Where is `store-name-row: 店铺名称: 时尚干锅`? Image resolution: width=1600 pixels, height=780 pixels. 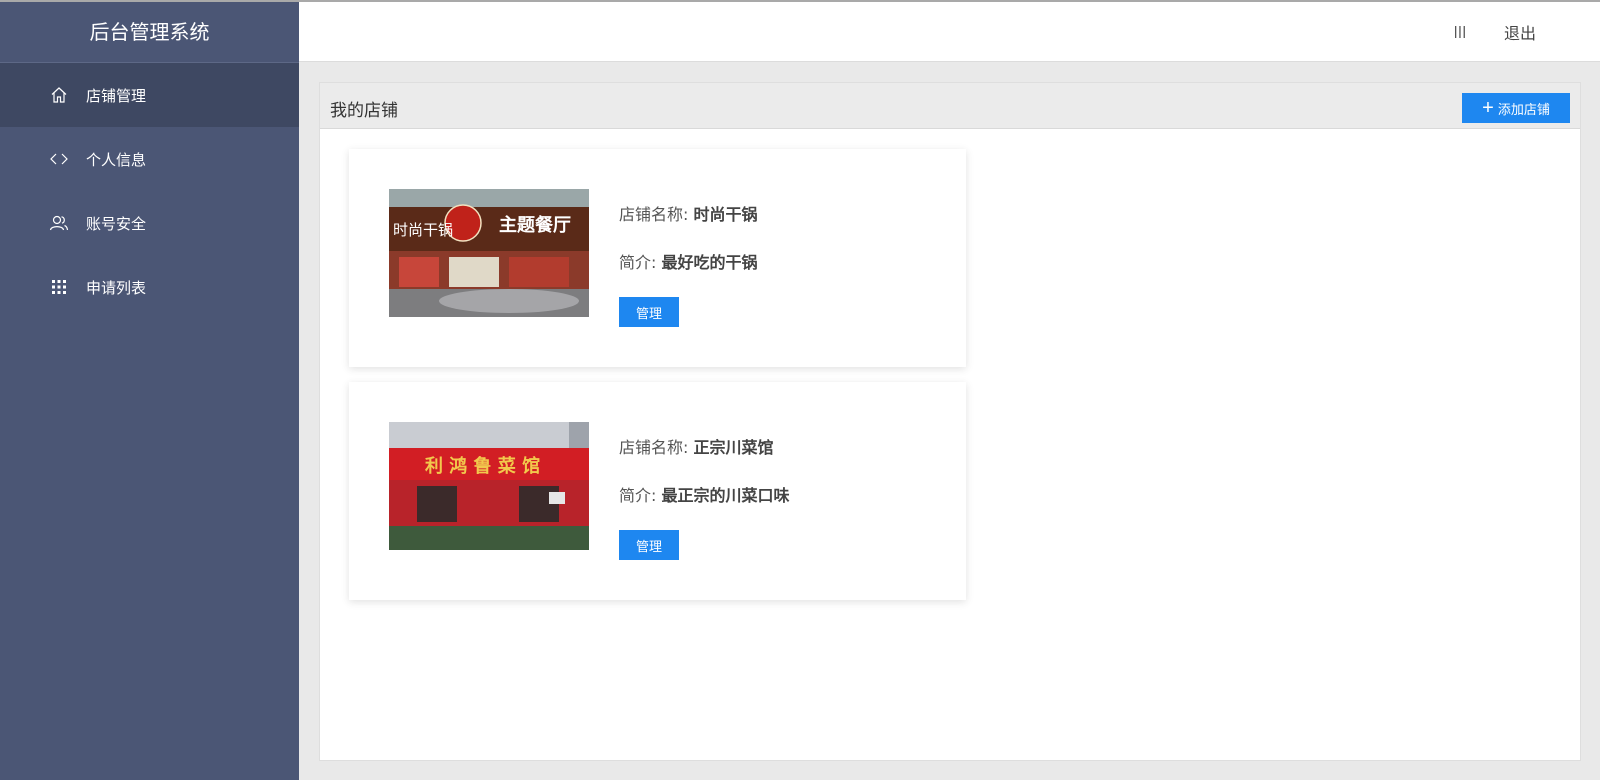 store-name-row: 店铺名称: 时尚干锅 is located at coordinates (688, 213).